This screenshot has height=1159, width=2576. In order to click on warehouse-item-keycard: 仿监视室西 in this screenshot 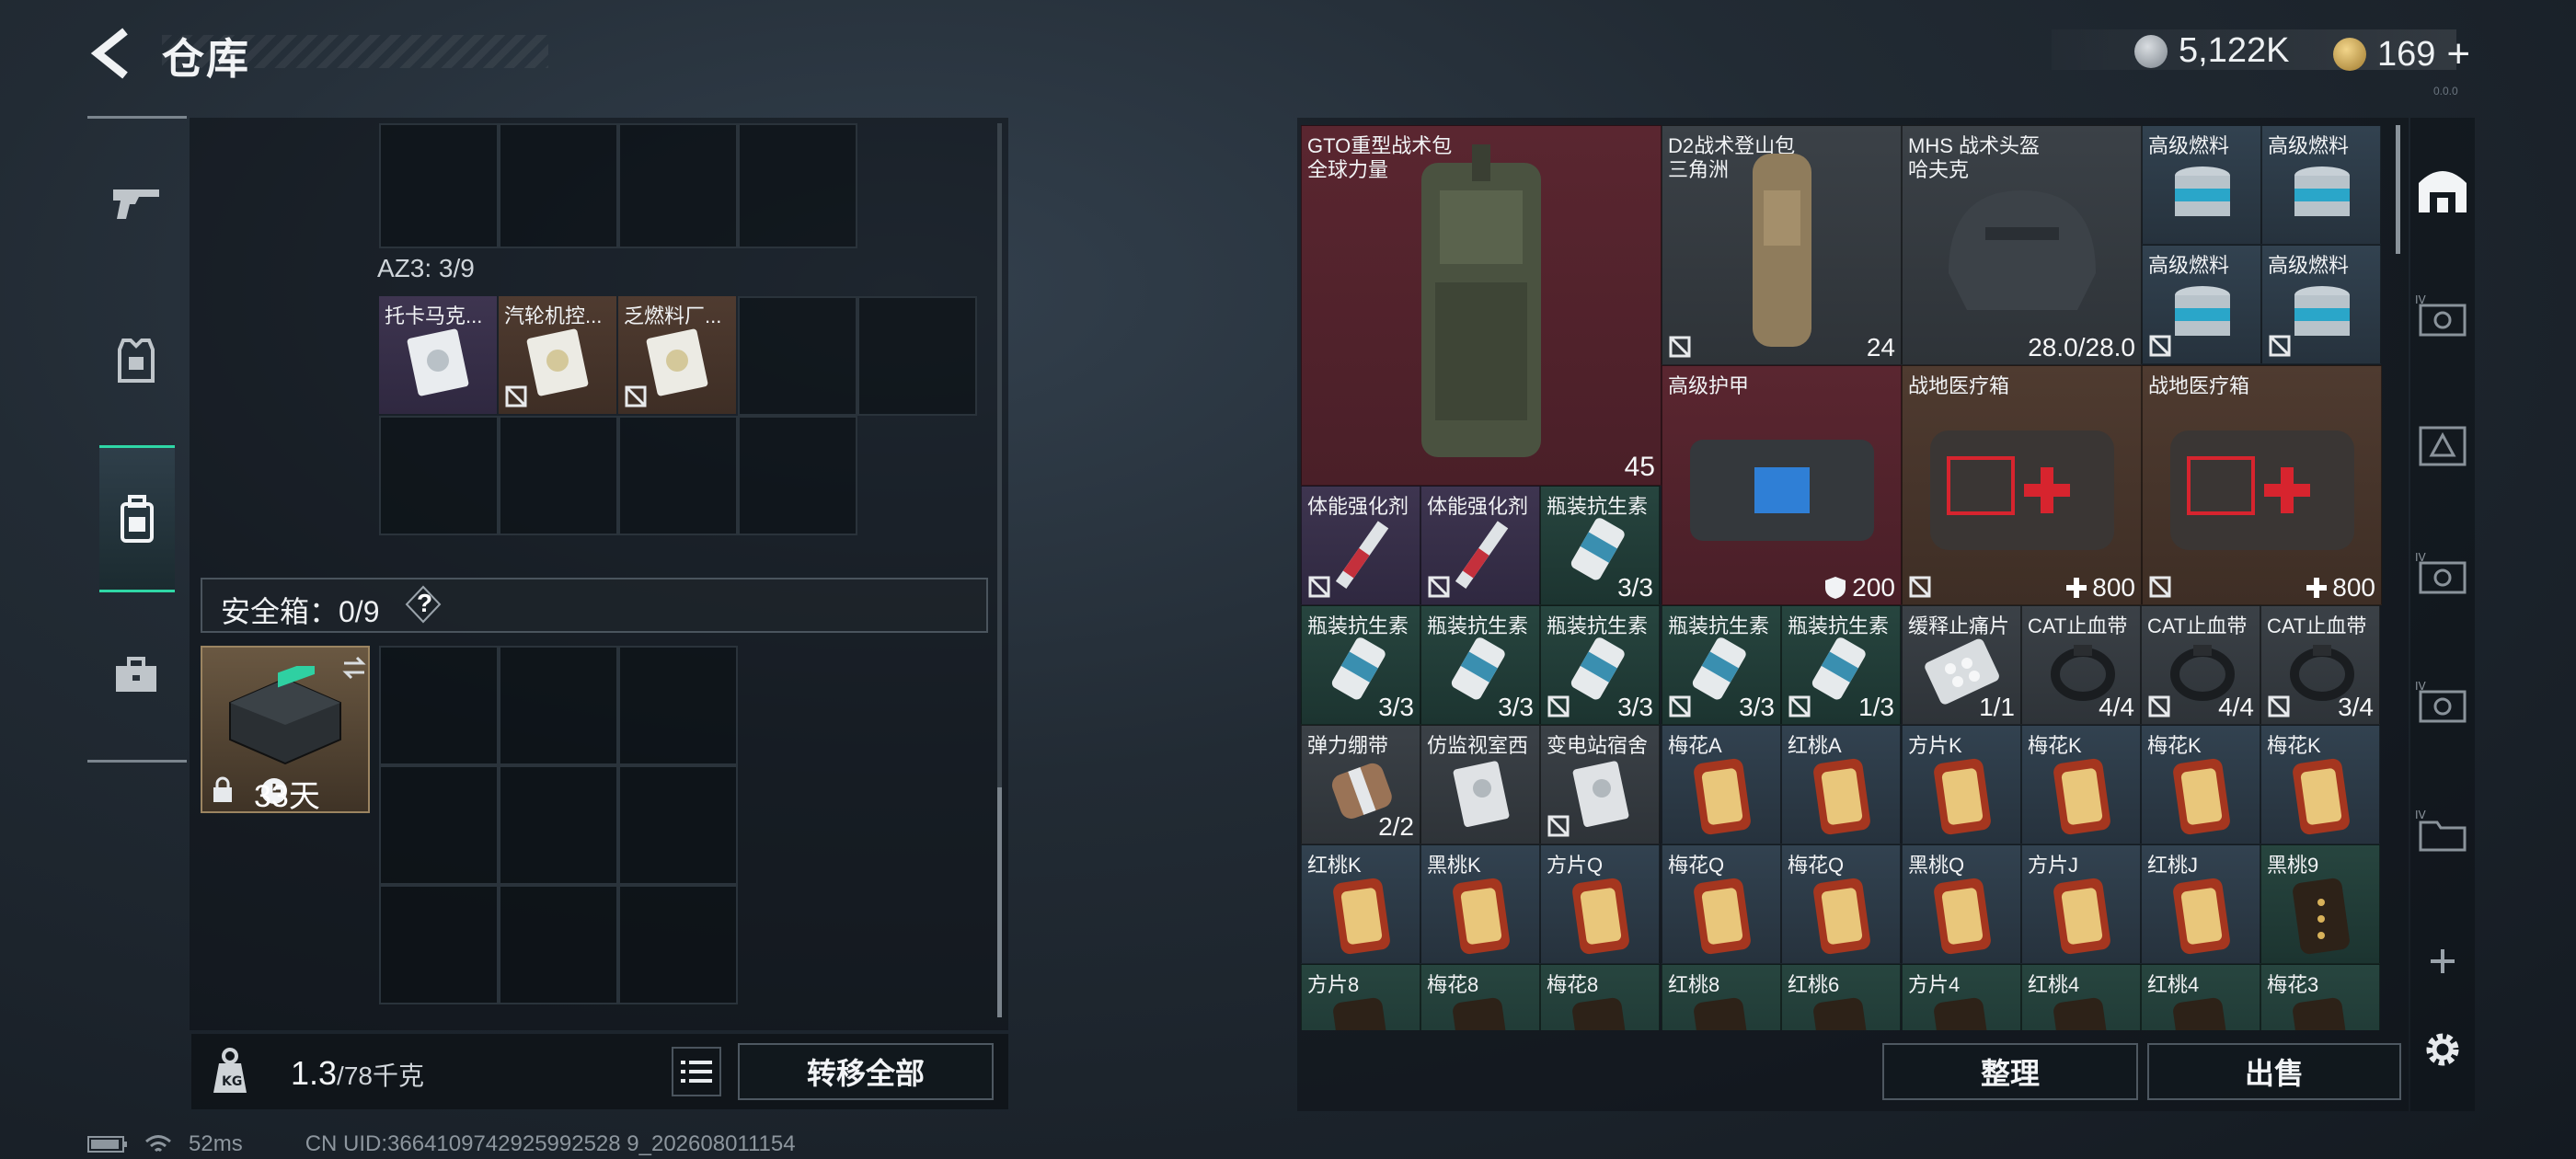, I will do `click(1480, 784)`.